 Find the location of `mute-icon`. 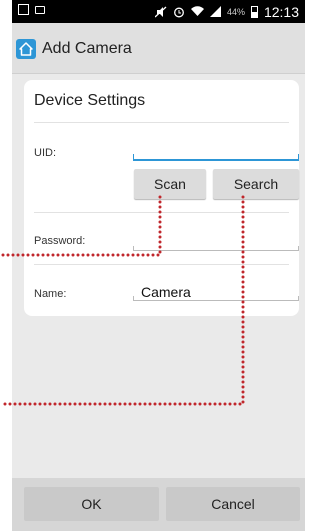

mute-icon is located at coordinates (160, 11).